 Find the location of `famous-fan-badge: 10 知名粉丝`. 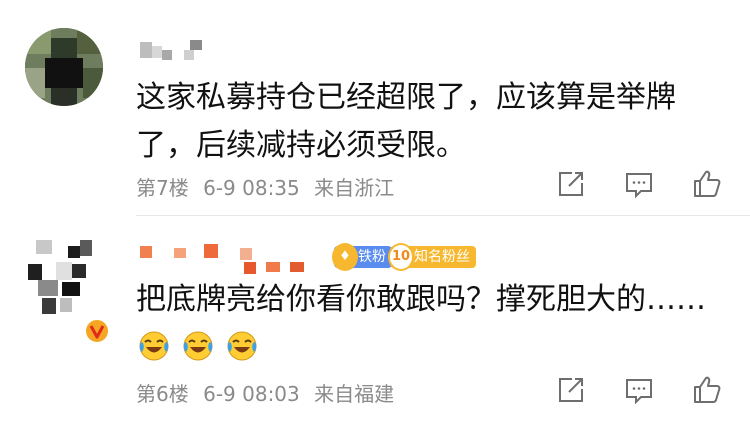

famous-fan-badge: 10 知名粉丝 is located at coordinates (432, 257).